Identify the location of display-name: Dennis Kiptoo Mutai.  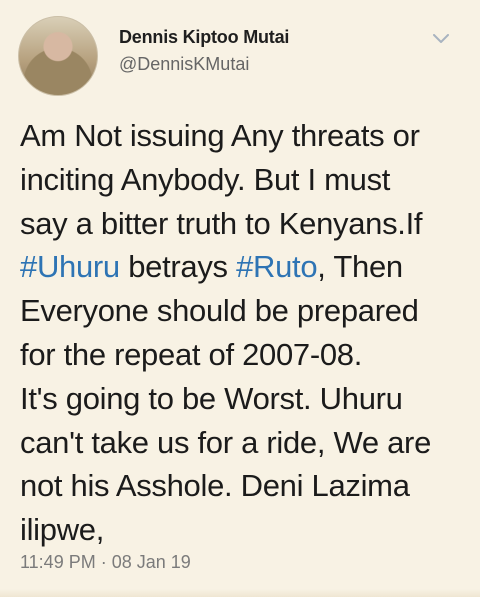
(204, 37).